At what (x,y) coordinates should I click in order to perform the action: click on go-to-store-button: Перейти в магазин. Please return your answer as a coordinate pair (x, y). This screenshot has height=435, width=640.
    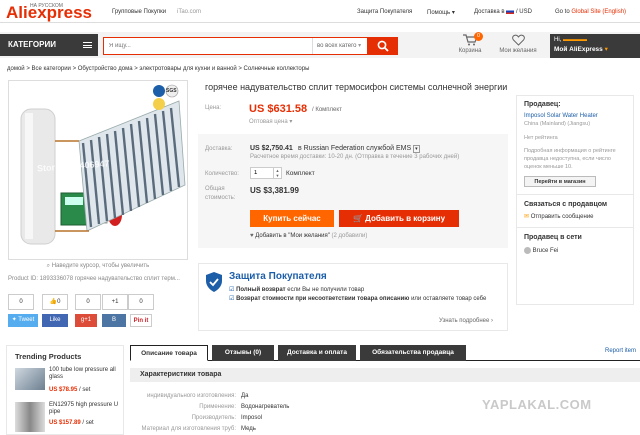
    Looking at the image, I should click on (560, 181).